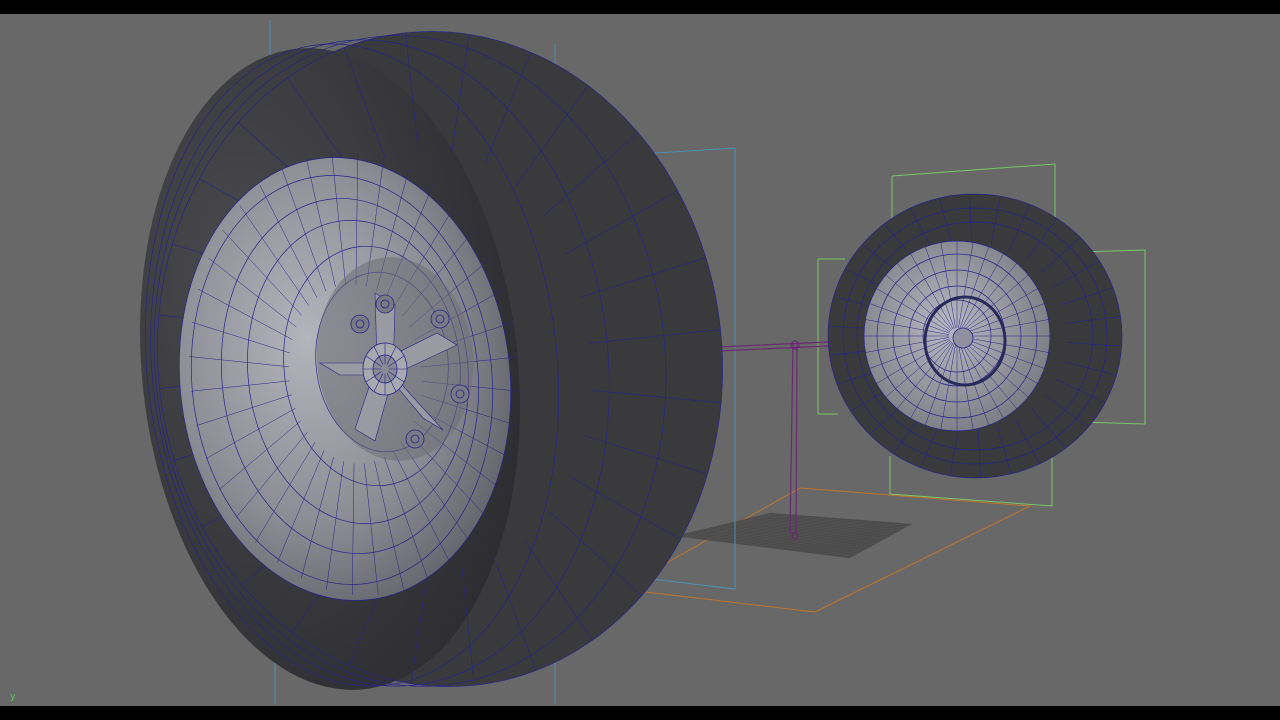 Image resolution: width=1280 pixels, height=720 pixels. I want to click on small-rim, so click(957, 336).